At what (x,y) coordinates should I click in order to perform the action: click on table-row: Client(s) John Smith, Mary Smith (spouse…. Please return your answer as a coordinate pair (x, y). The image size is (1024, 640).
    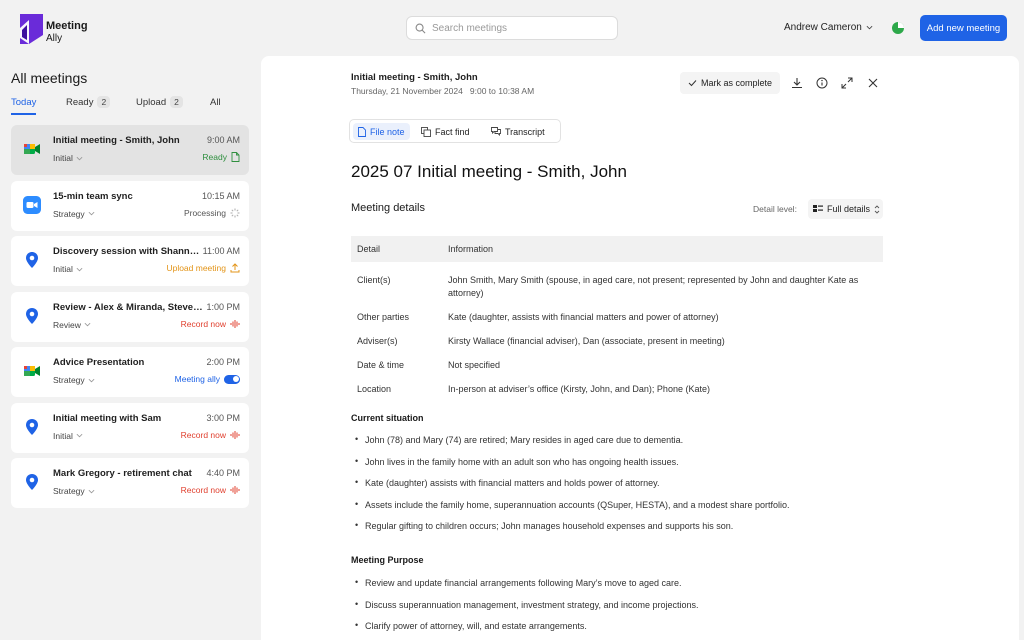
    Looking at the image, I should click on (617, 287).